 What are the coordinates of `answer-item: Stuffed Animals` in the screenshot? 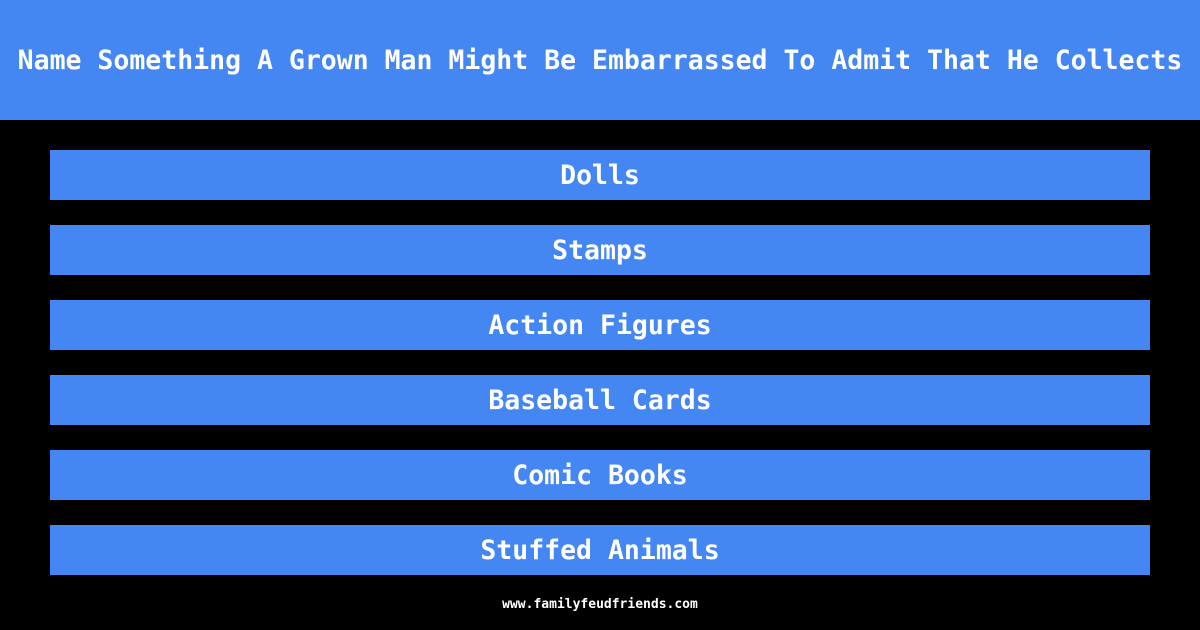 It's located at (600, 550).